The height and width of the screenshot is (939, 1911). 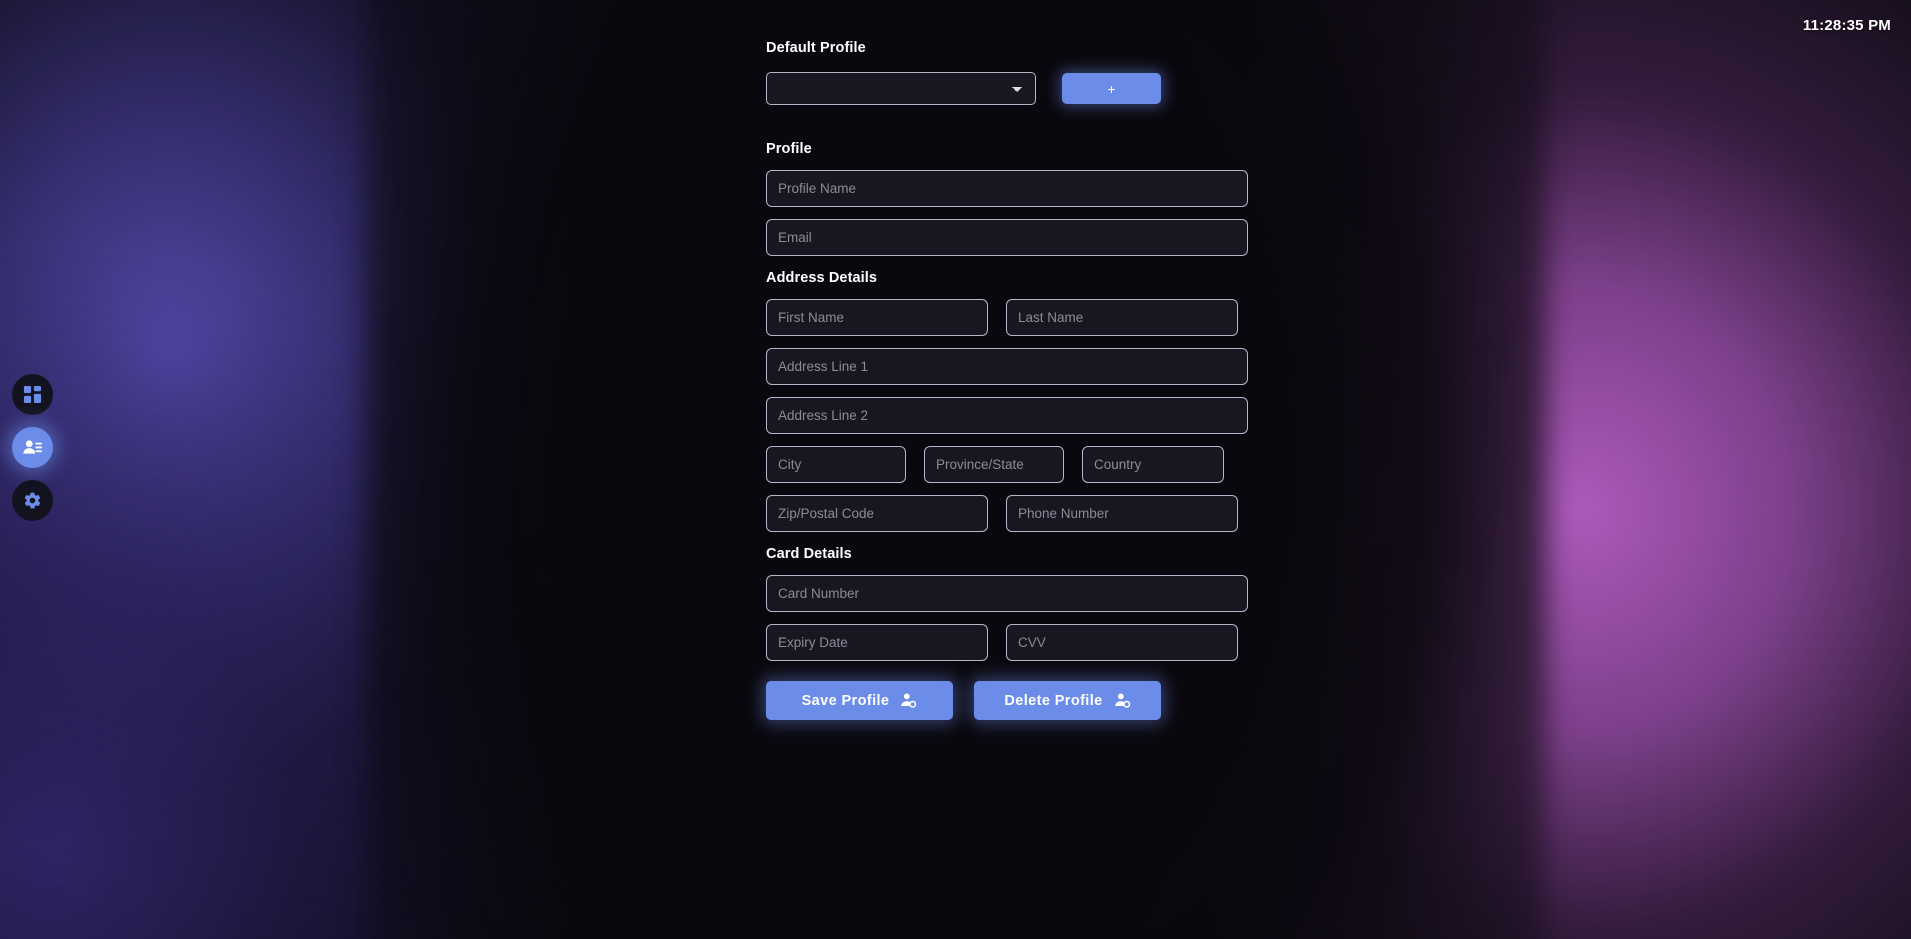 I want to click on profile-name-row, so click(x=1007, y=188).